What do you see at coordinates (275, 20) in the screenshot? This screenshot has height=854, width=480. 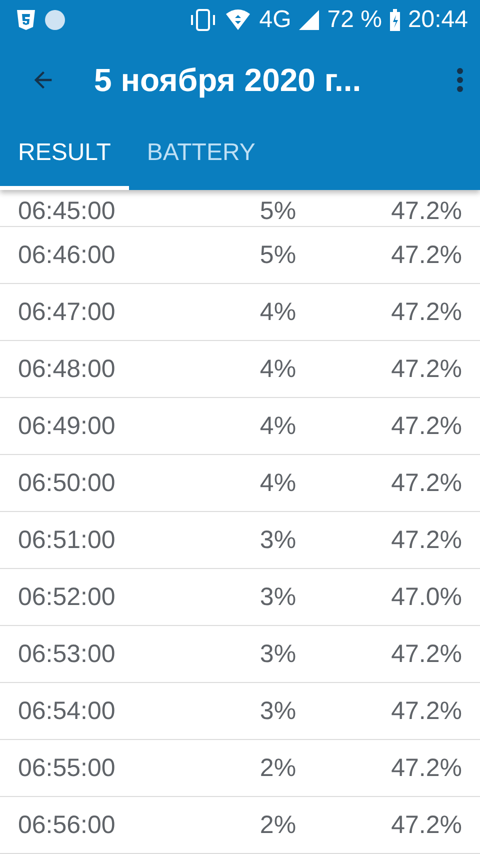 I see `network-type: 4G` at bounding box center [275, 20].